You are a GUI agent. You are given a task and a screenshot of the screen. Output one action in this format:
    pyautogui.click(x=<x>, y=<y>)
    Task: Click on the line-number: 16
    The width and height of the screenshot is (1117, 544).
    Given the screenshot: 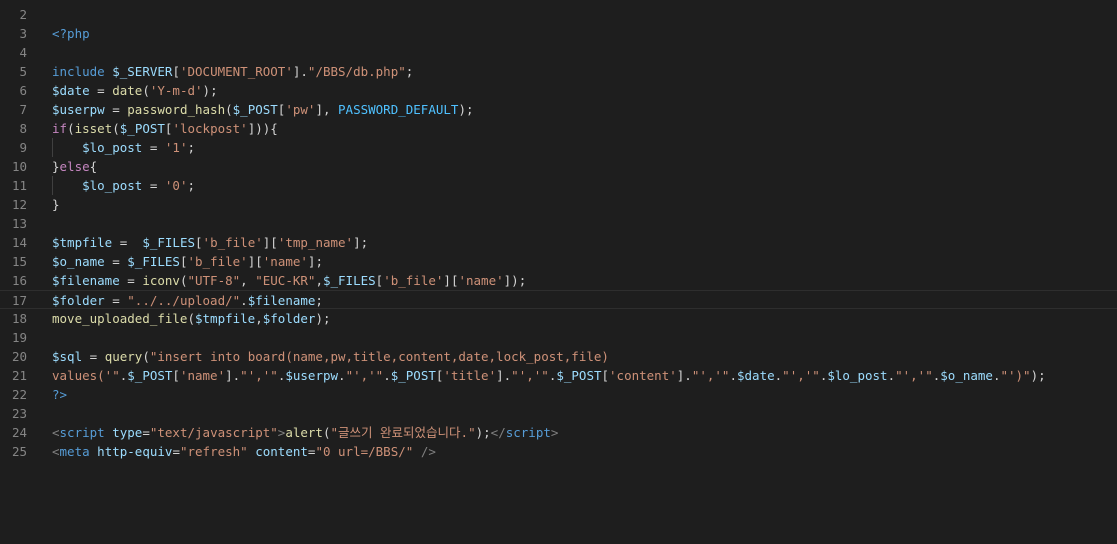 What is the action you would take?
    pyautogui.click(x=19, y=280)
    